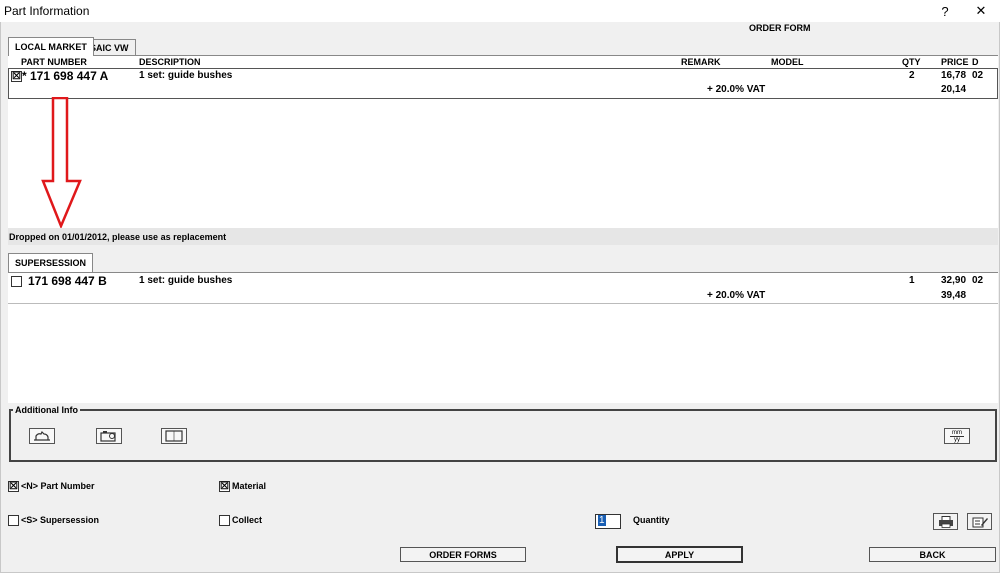 The width and height of the screenshot is (1000, 573). I want to click on vat-label: + 20.0% VAT, so click(736, 89).